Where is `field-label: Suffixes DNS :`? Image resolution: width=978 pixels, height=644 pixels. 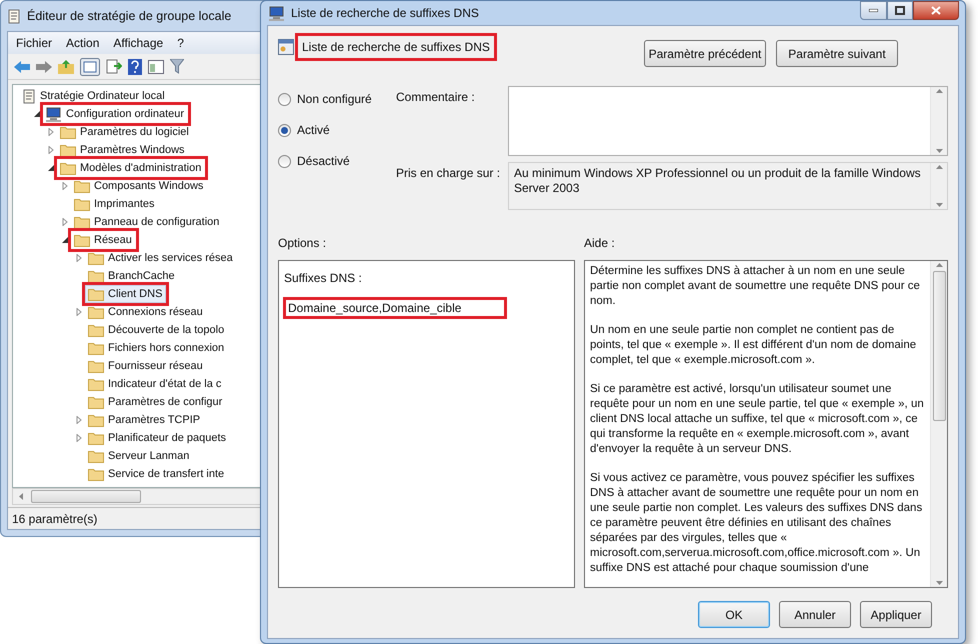 field-label: Suffixes DNS : is located at coordinates (323, 278).